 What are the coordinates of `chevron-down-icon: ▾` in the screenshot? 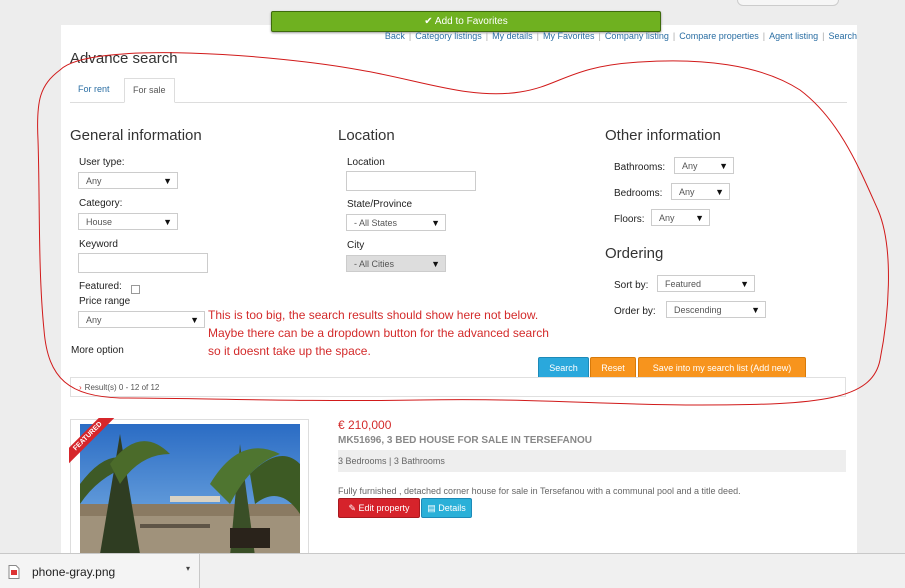 It's located at (191, 570).